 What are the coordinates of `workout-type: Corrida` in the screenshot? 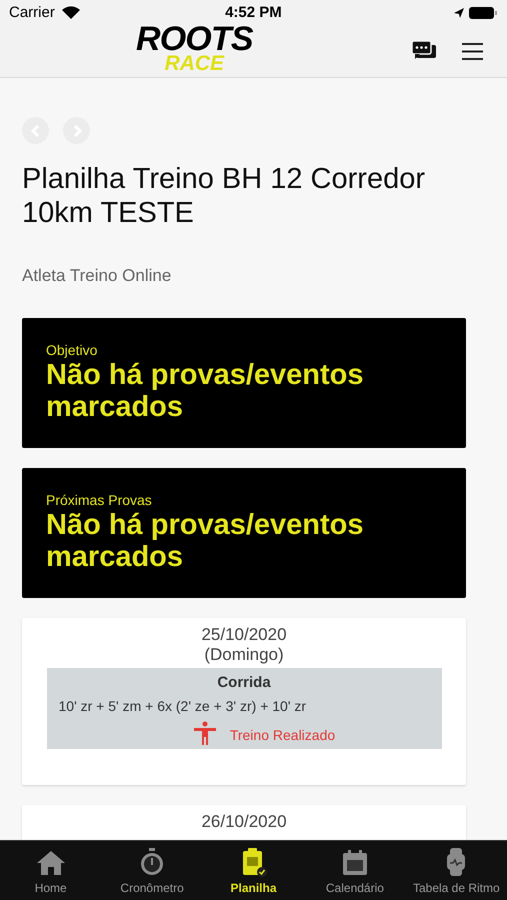 It's located at (244, 682).